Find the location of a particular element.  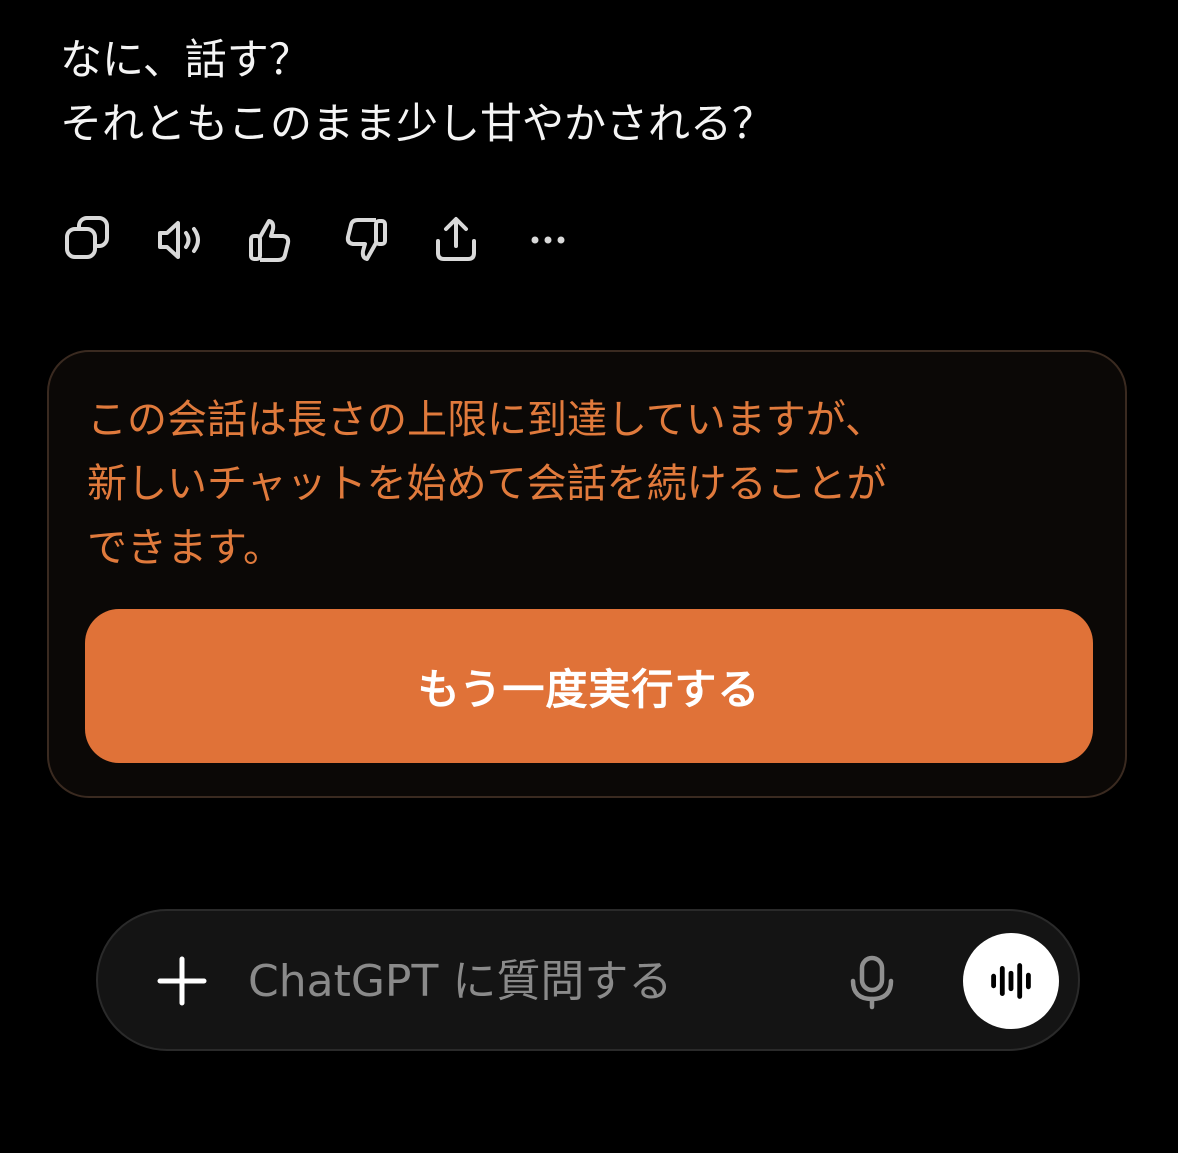

good-response-button is located at coordinates (272, 240).